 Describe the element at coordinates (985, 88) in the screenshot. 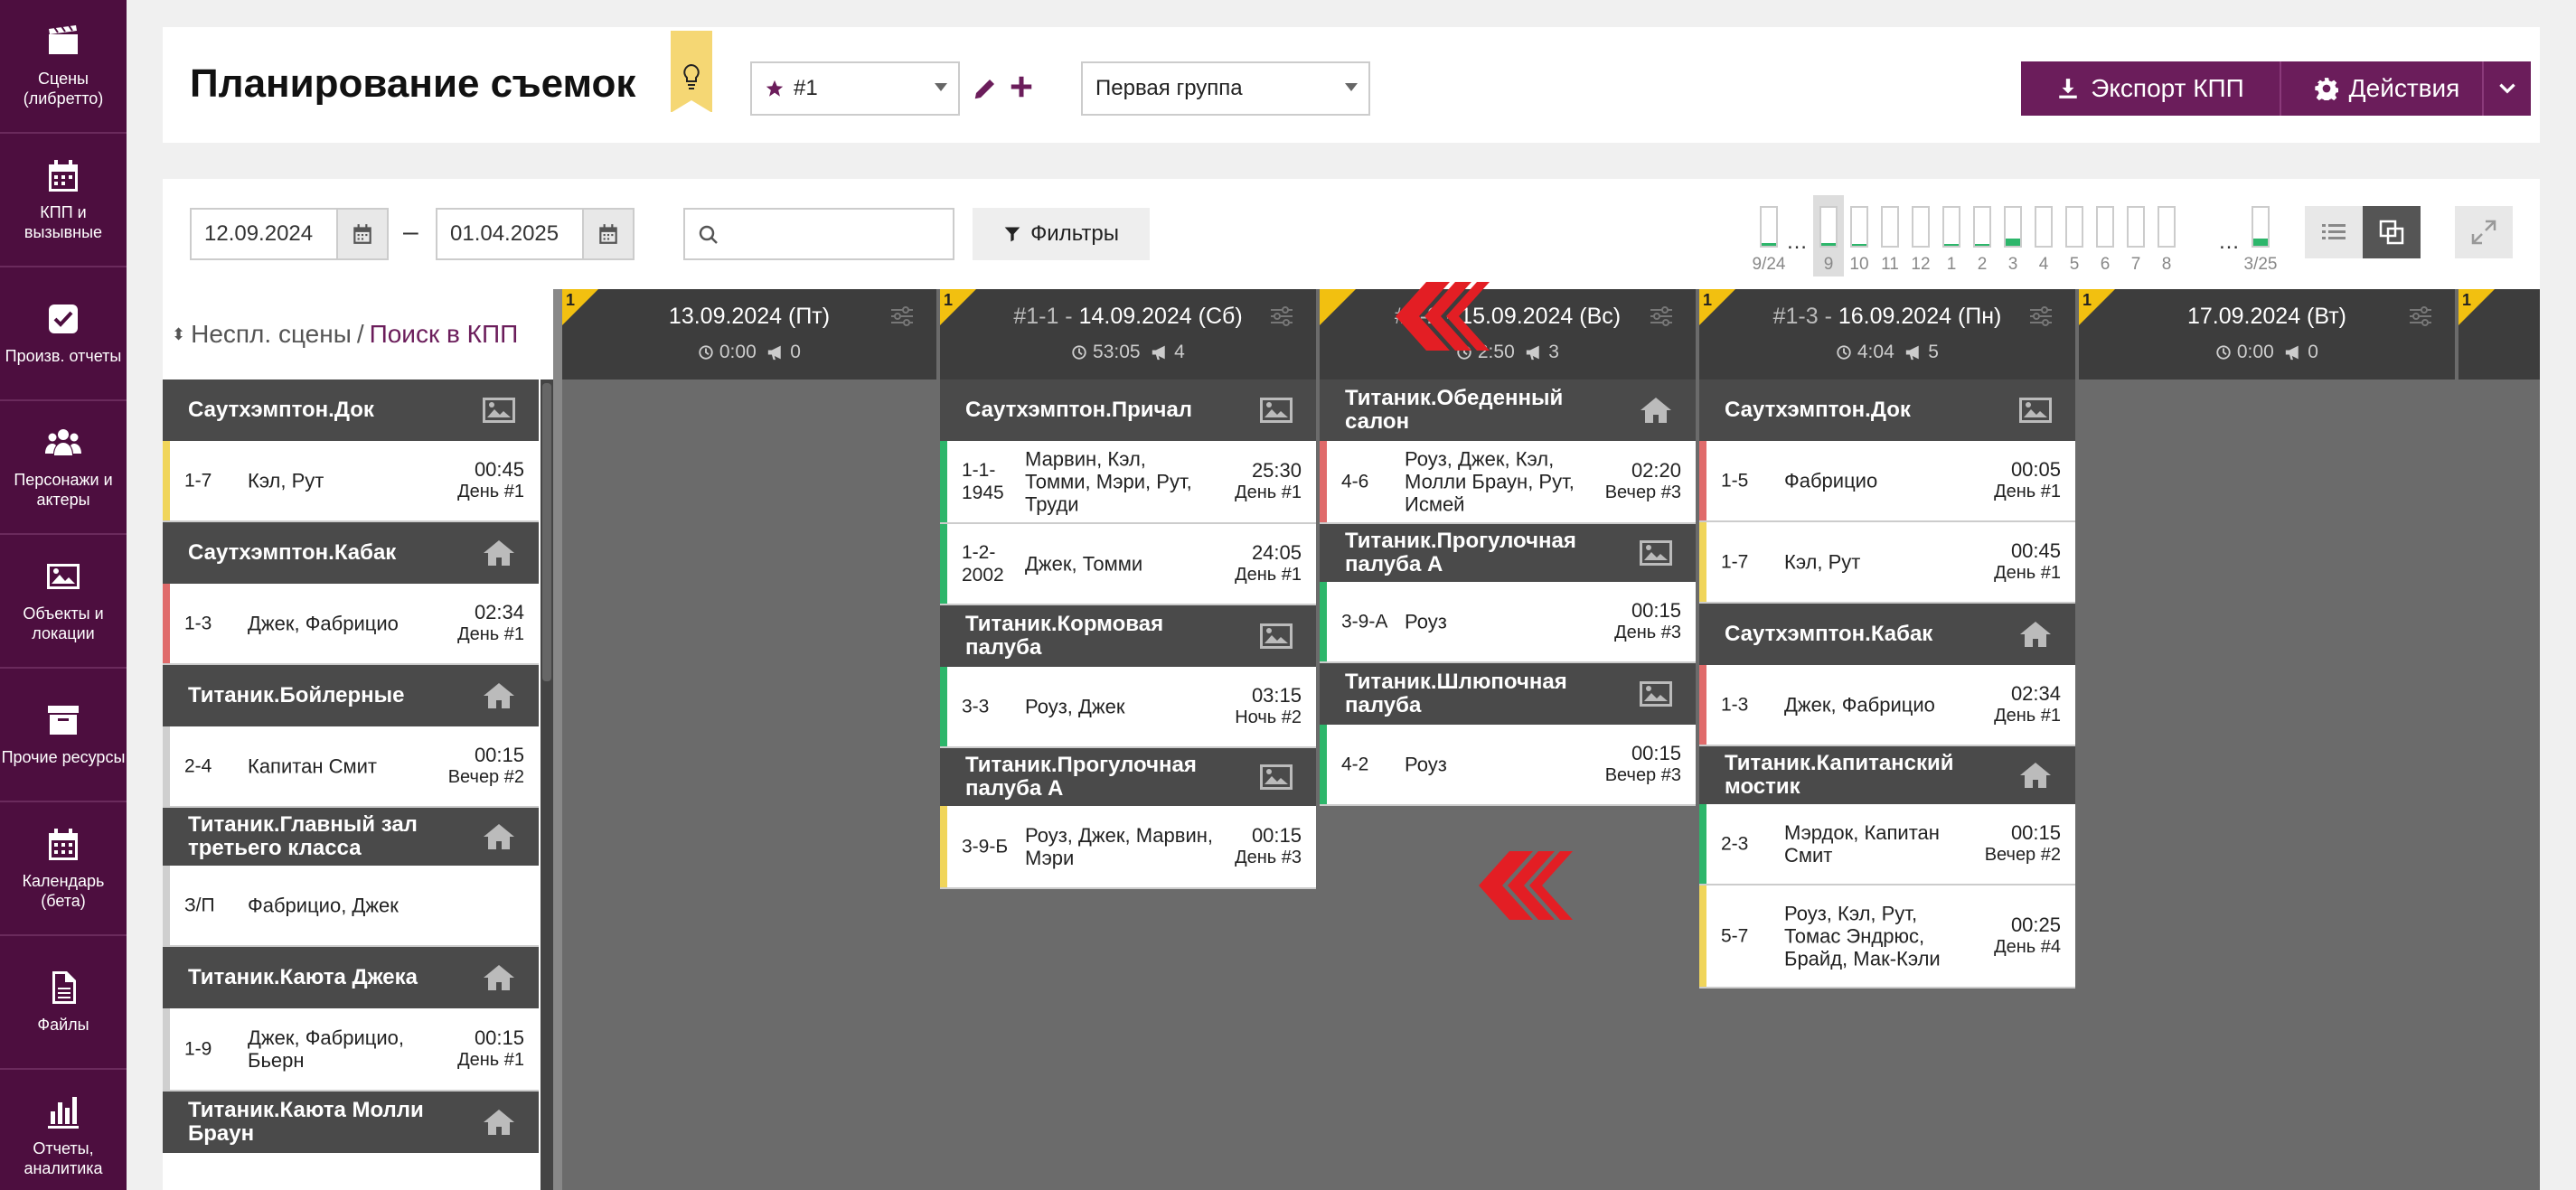

I see `pencil-icon` at that location.